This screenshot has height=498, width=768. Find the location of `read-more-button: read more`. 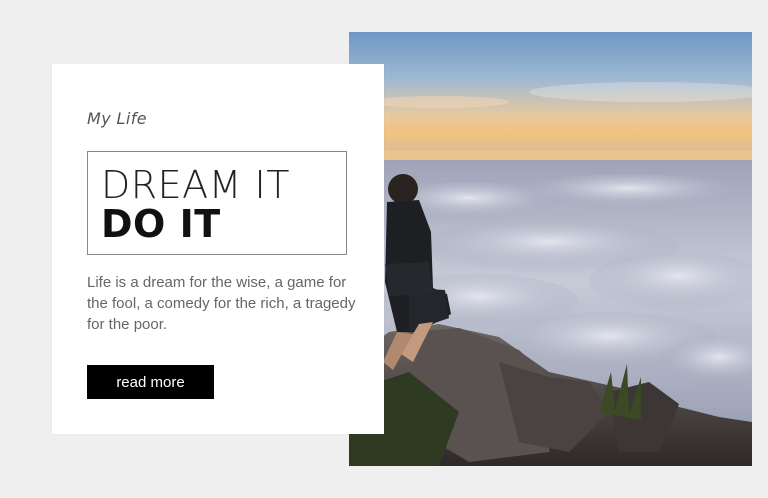

read-more-button: read more is located at coordinates (150, 382).